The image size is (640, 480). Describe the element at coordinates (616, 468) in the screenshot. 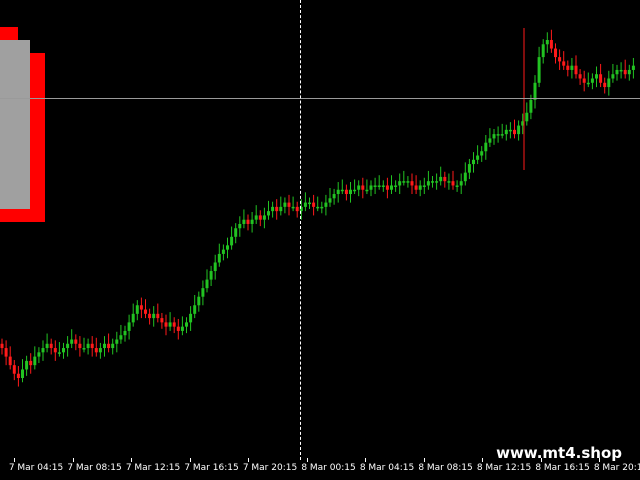

I see `time-axis-label: 8 Mar 20:15` at that location.